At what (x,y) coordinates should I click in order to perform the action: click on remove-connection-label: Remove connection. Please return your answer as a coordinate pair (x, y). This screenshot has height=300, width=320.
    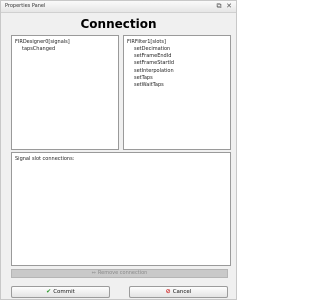
    Looking at the image, I should click on (122, 273).